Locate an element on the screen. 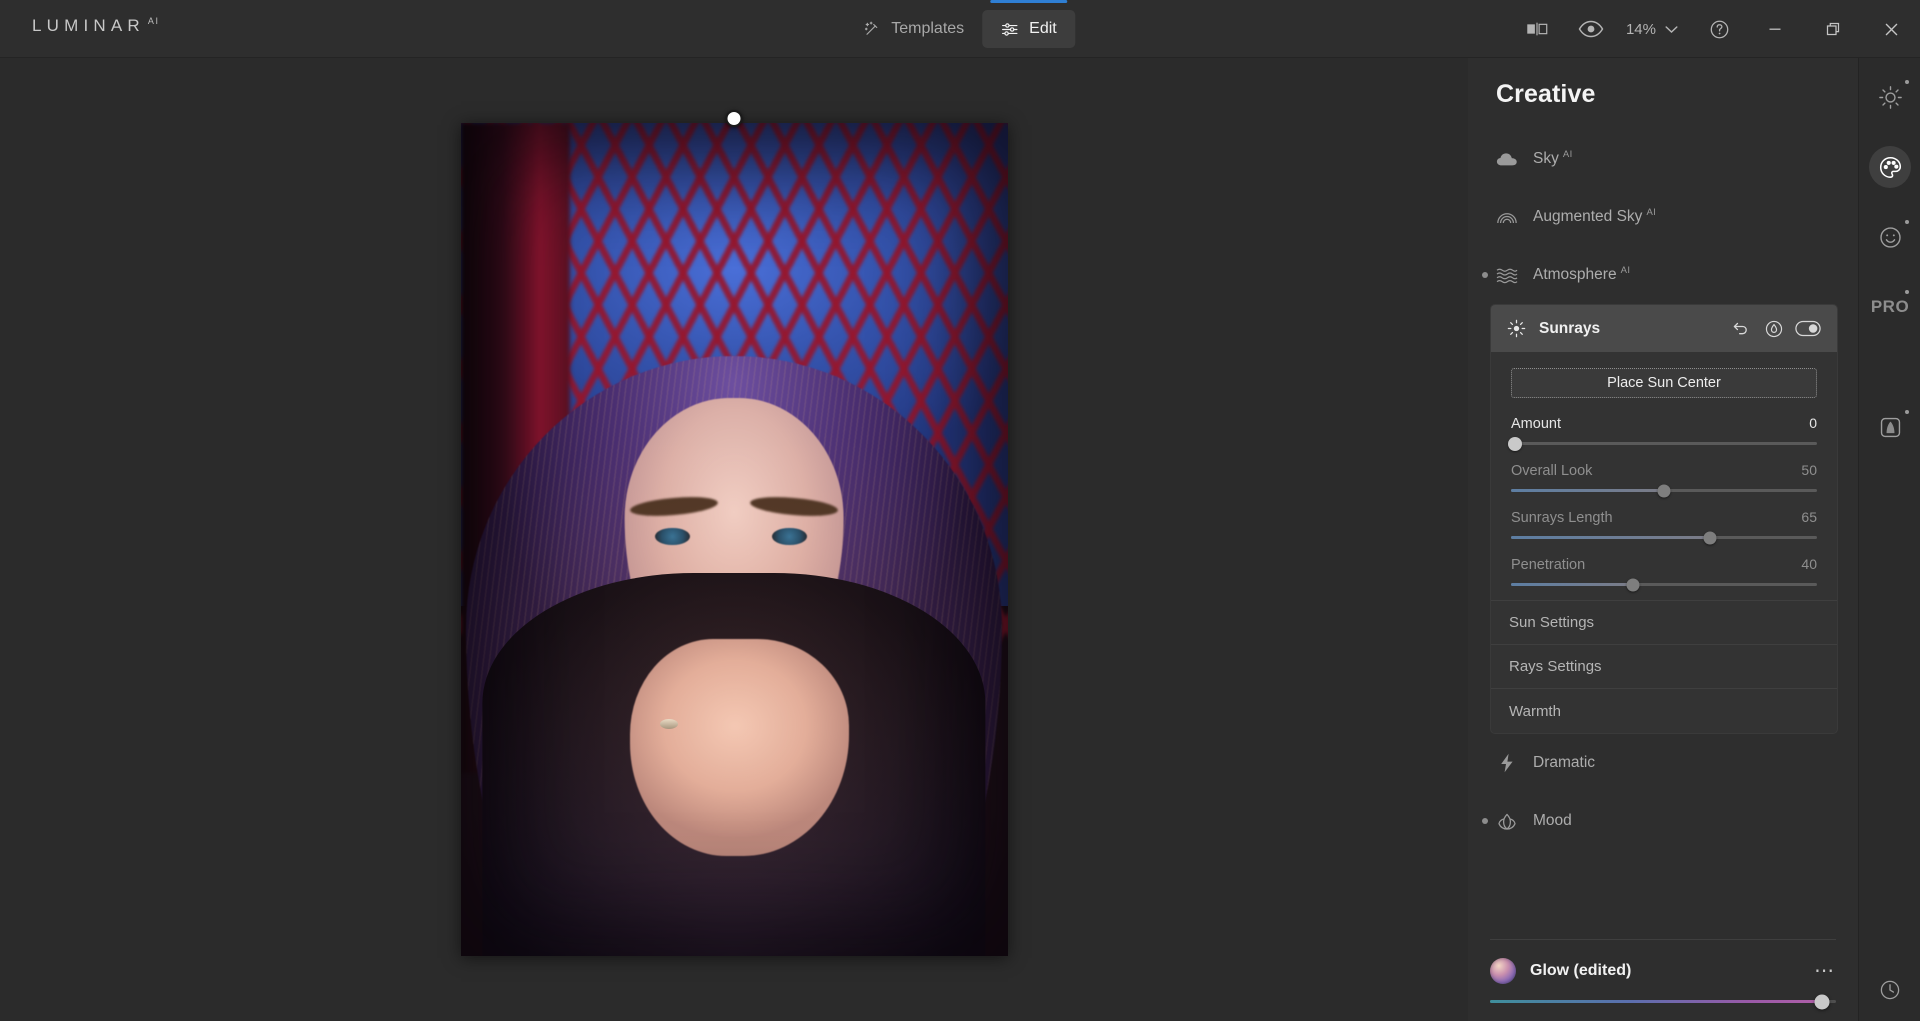  slider-sunrays-length-label: Sunrays Length is located at coordinates (1562, 518).